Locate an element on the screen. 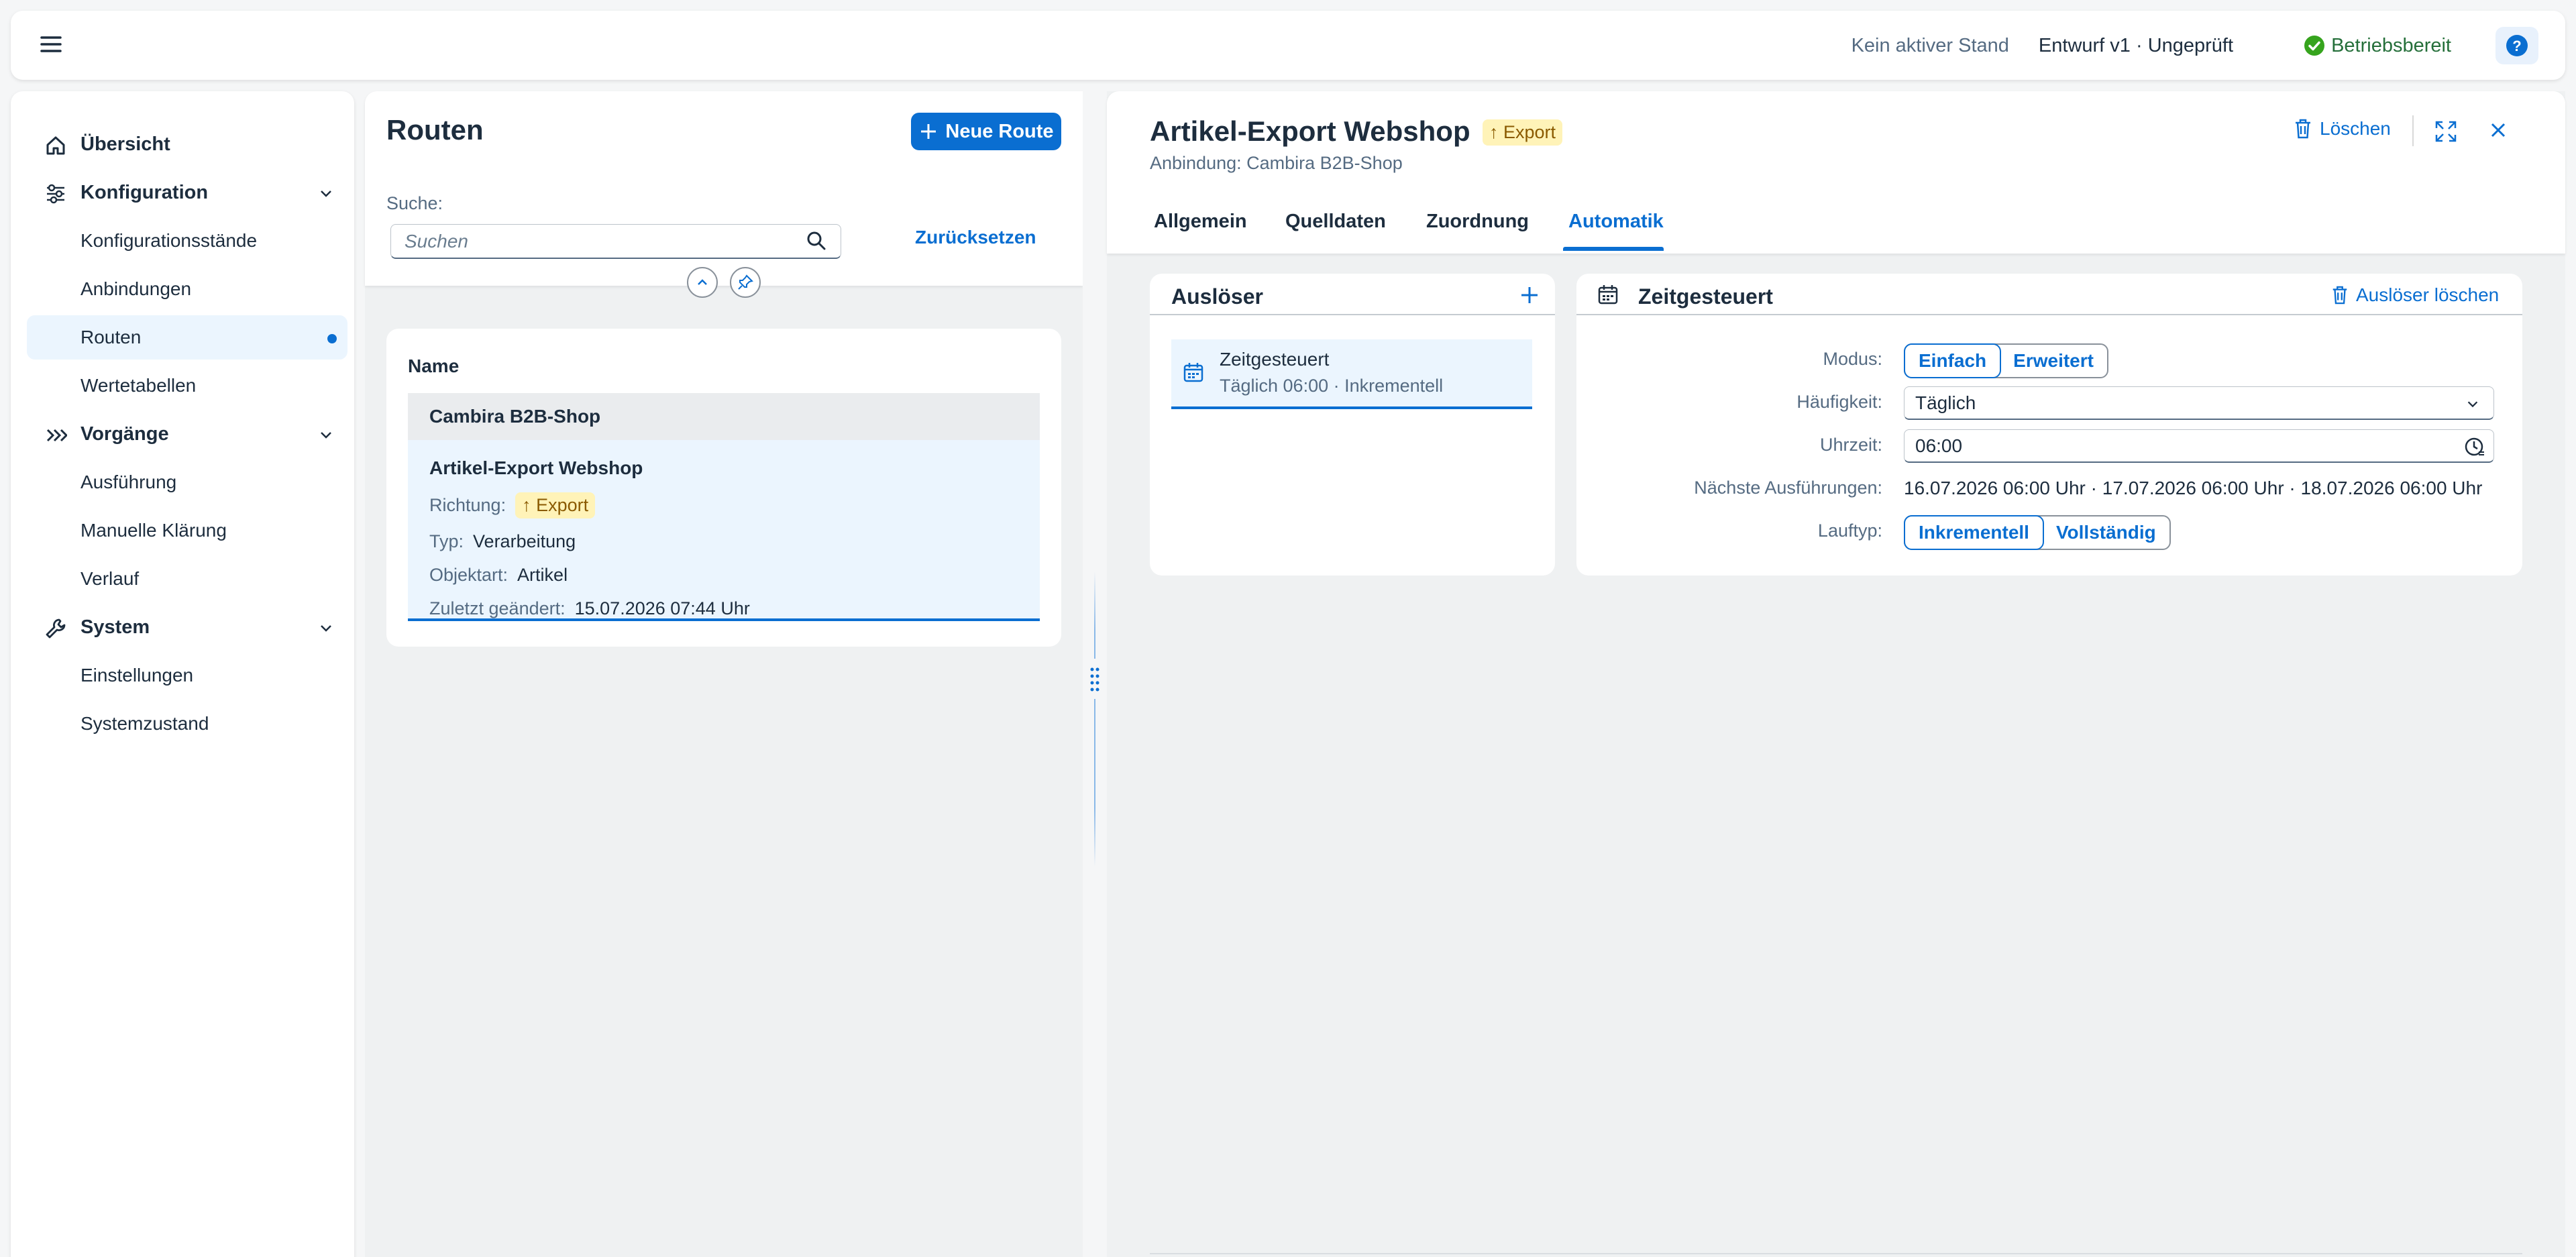  detail-subtitle: Anbindung: Cambira B2B-Shop is located at coordinates (1276, 163).